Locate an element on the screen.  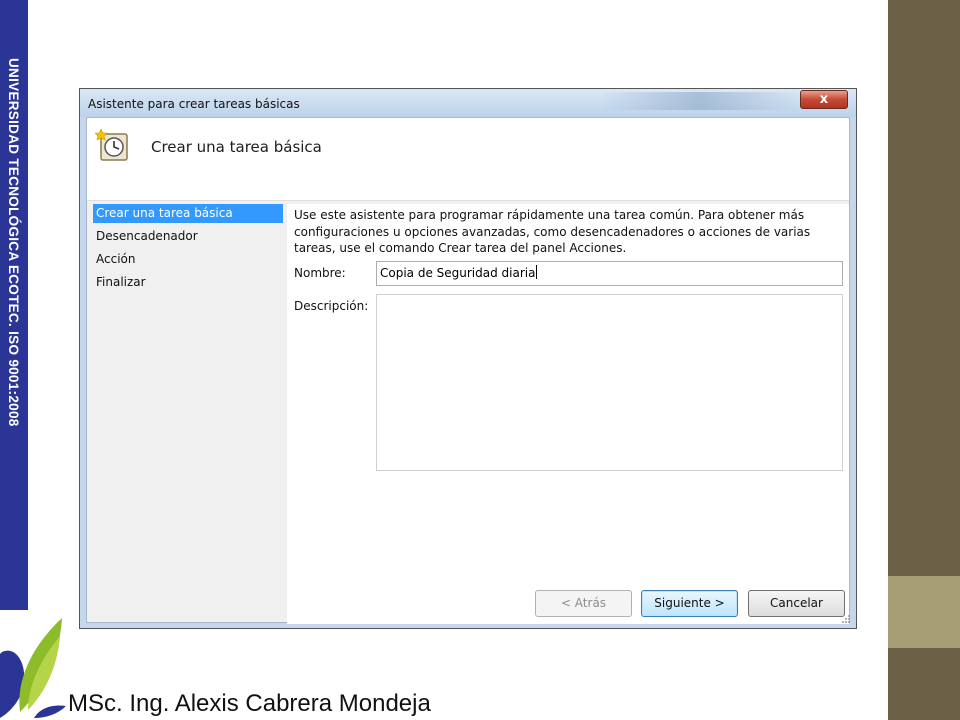
description-label: Descripción: is located at coordinates (331, 306).